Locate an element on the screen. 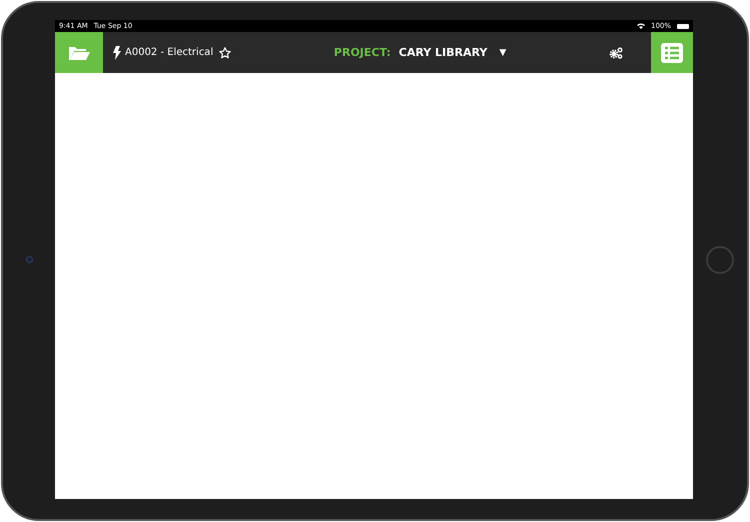 The height and width of the screenshot is (522, 750). list-button is located at coordinates (672, 52).